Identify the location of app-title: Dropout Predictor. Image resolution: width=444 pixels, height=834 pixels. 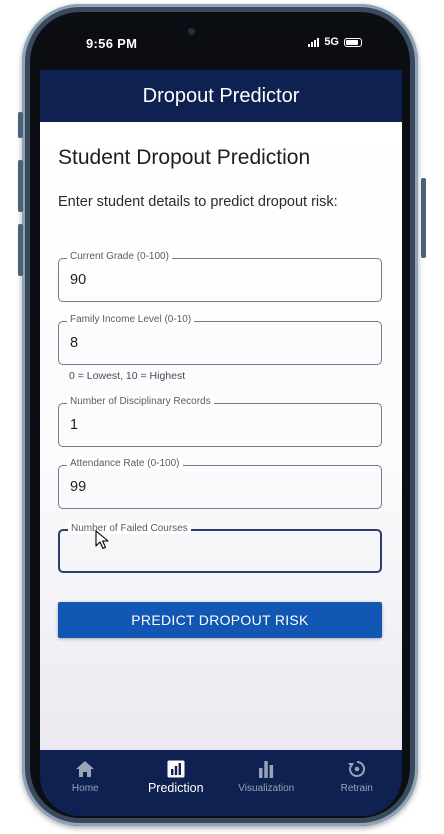
(221, 95).